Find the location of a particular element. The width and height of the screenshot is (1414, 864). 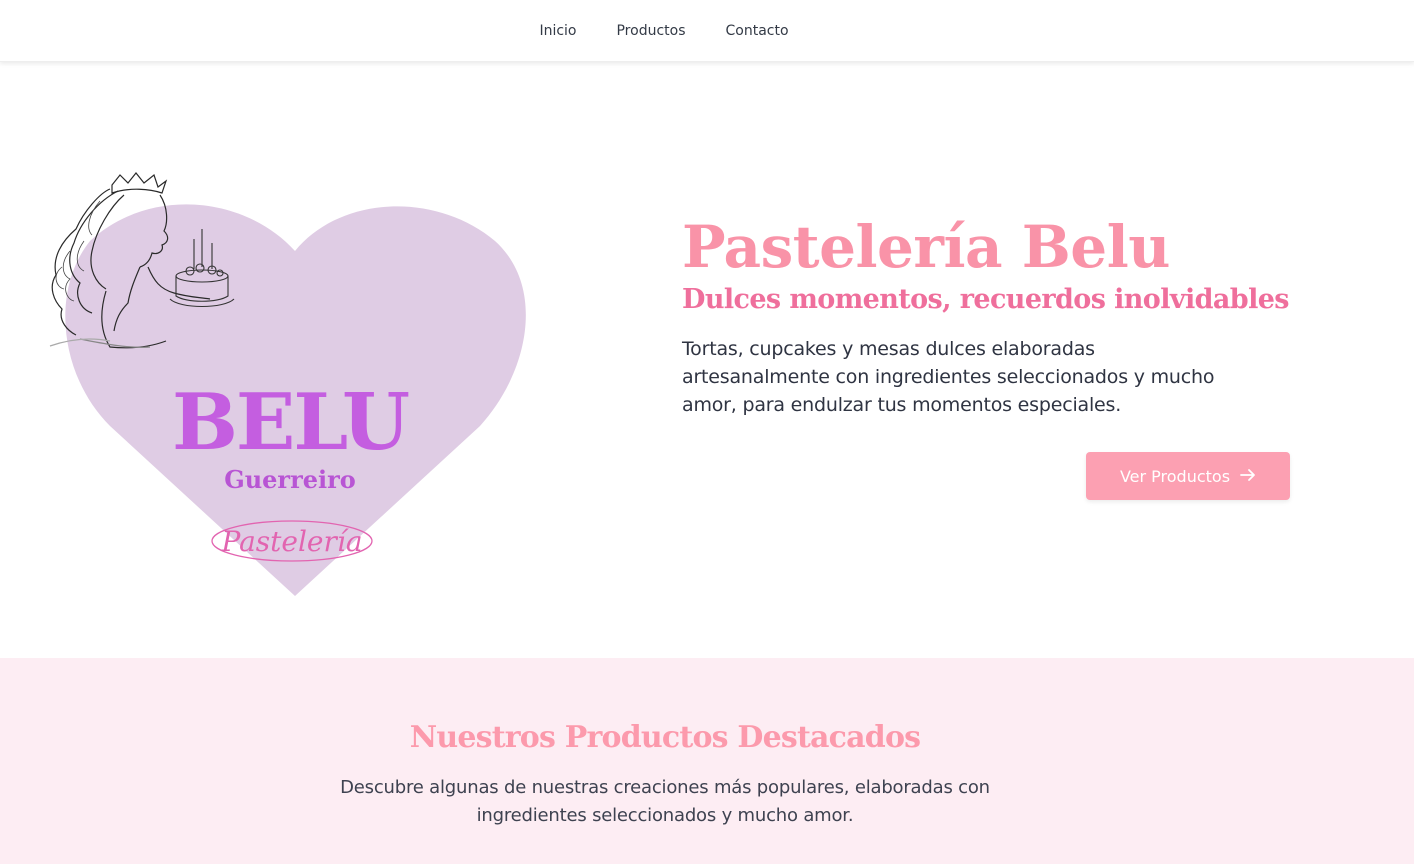

top-navigation: Inicio Productos Contacto is located at coordinates (707, 31).